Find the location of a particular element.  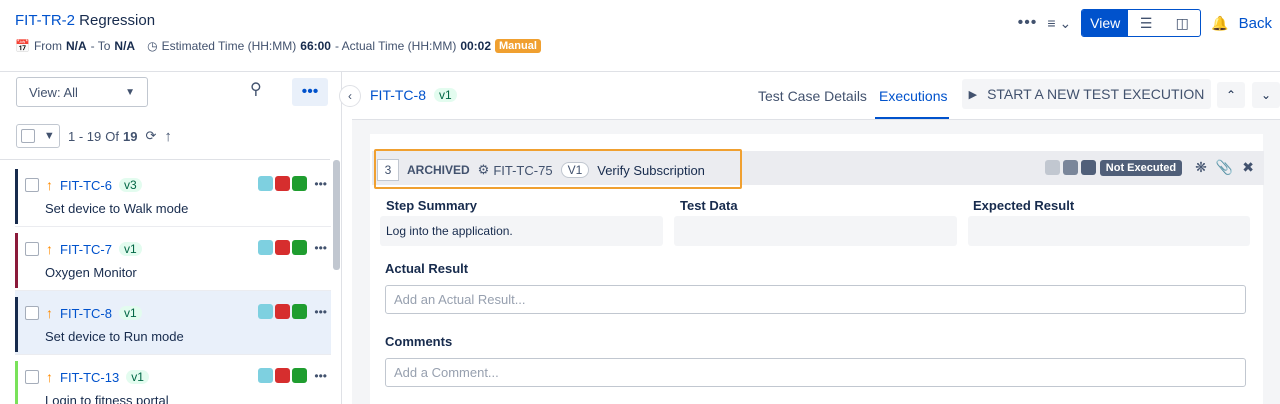

step-title: Verify Subscription is located at coordinates (651, 170).